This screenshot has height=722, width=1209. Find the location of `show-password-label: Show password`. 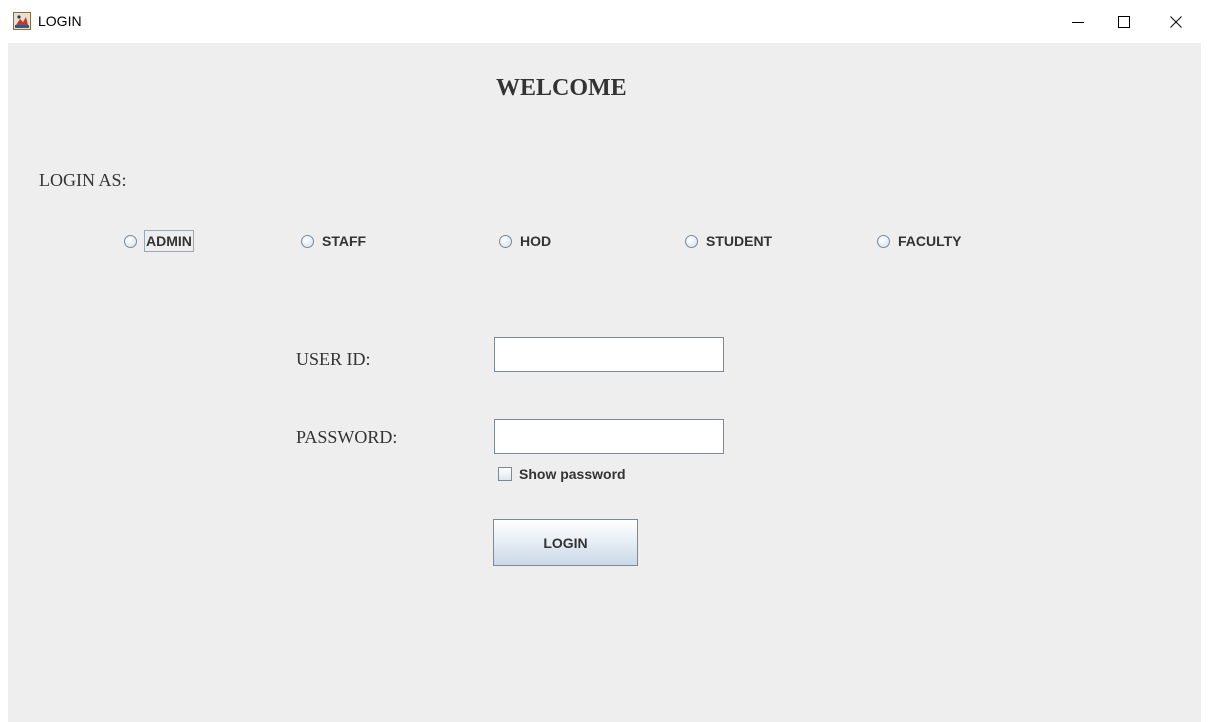

show-password-label: Show password is located at coordinates (572, 474).